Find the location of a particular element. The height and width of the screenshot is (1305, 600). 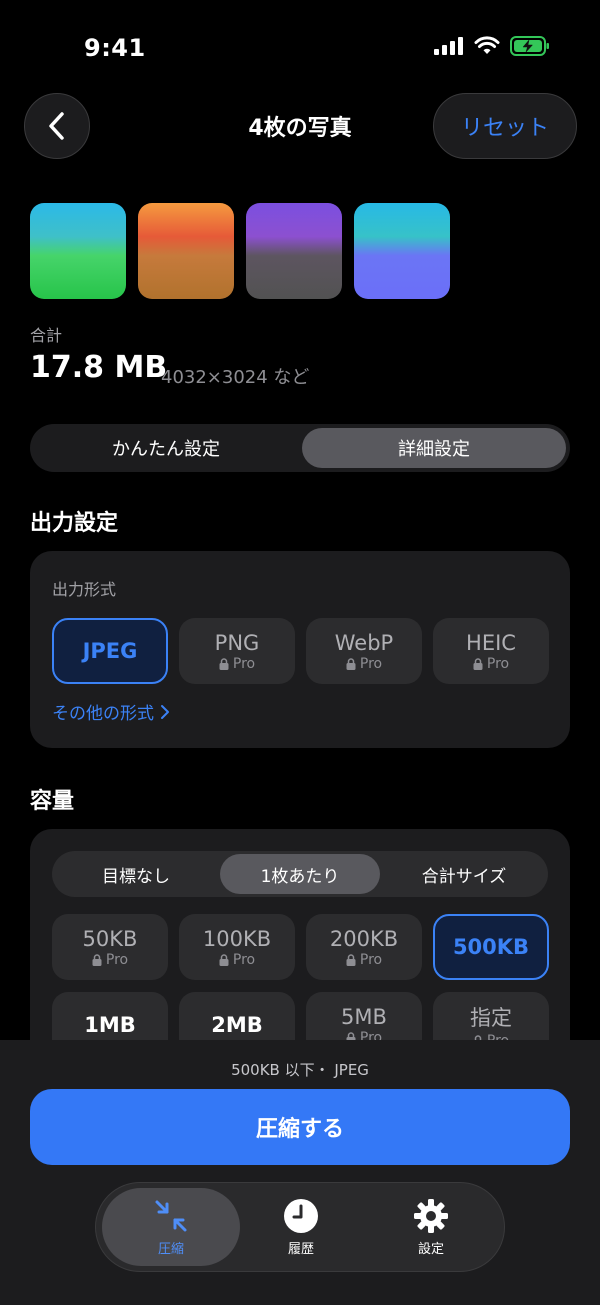

capacity-mode-per-image: 1枚あたり is located at coordinates (300, 874).